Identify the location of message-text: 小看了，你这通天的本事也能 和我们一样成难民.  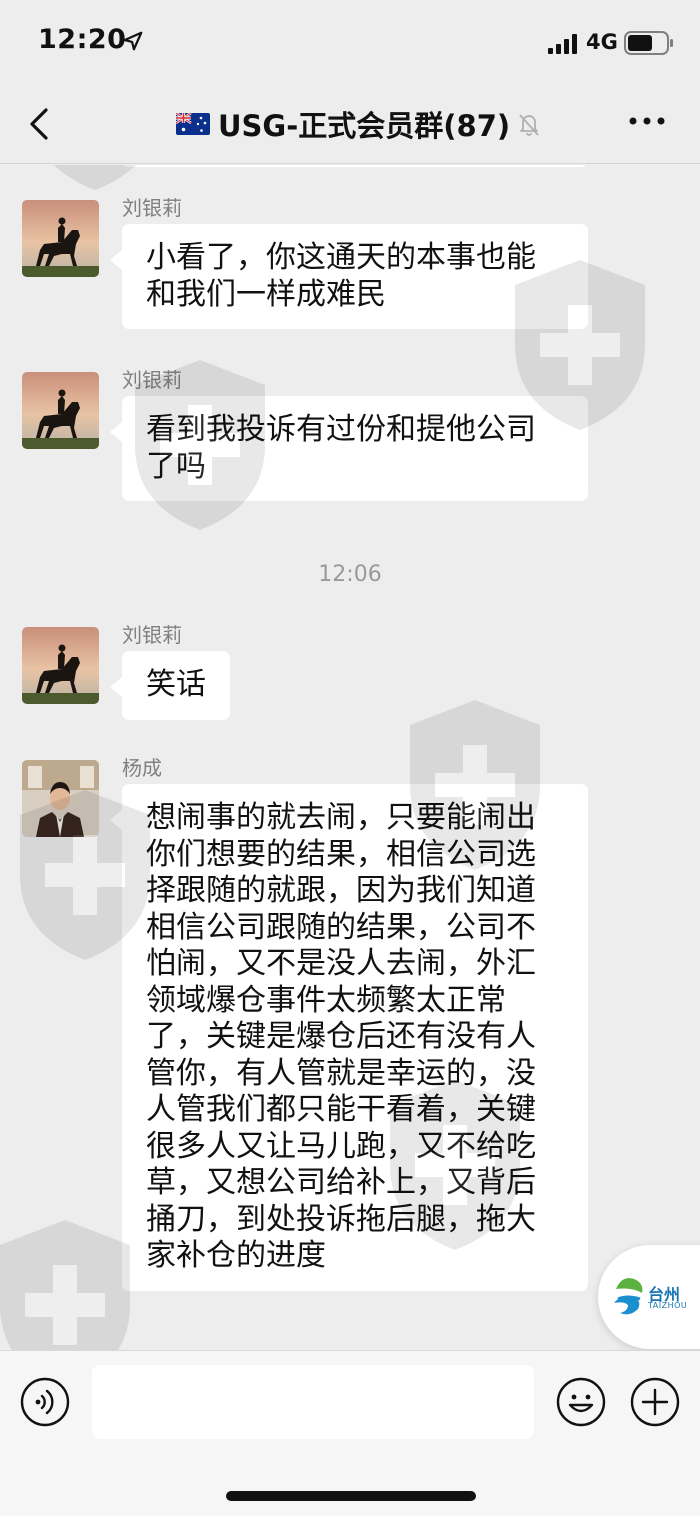
(341, 276).